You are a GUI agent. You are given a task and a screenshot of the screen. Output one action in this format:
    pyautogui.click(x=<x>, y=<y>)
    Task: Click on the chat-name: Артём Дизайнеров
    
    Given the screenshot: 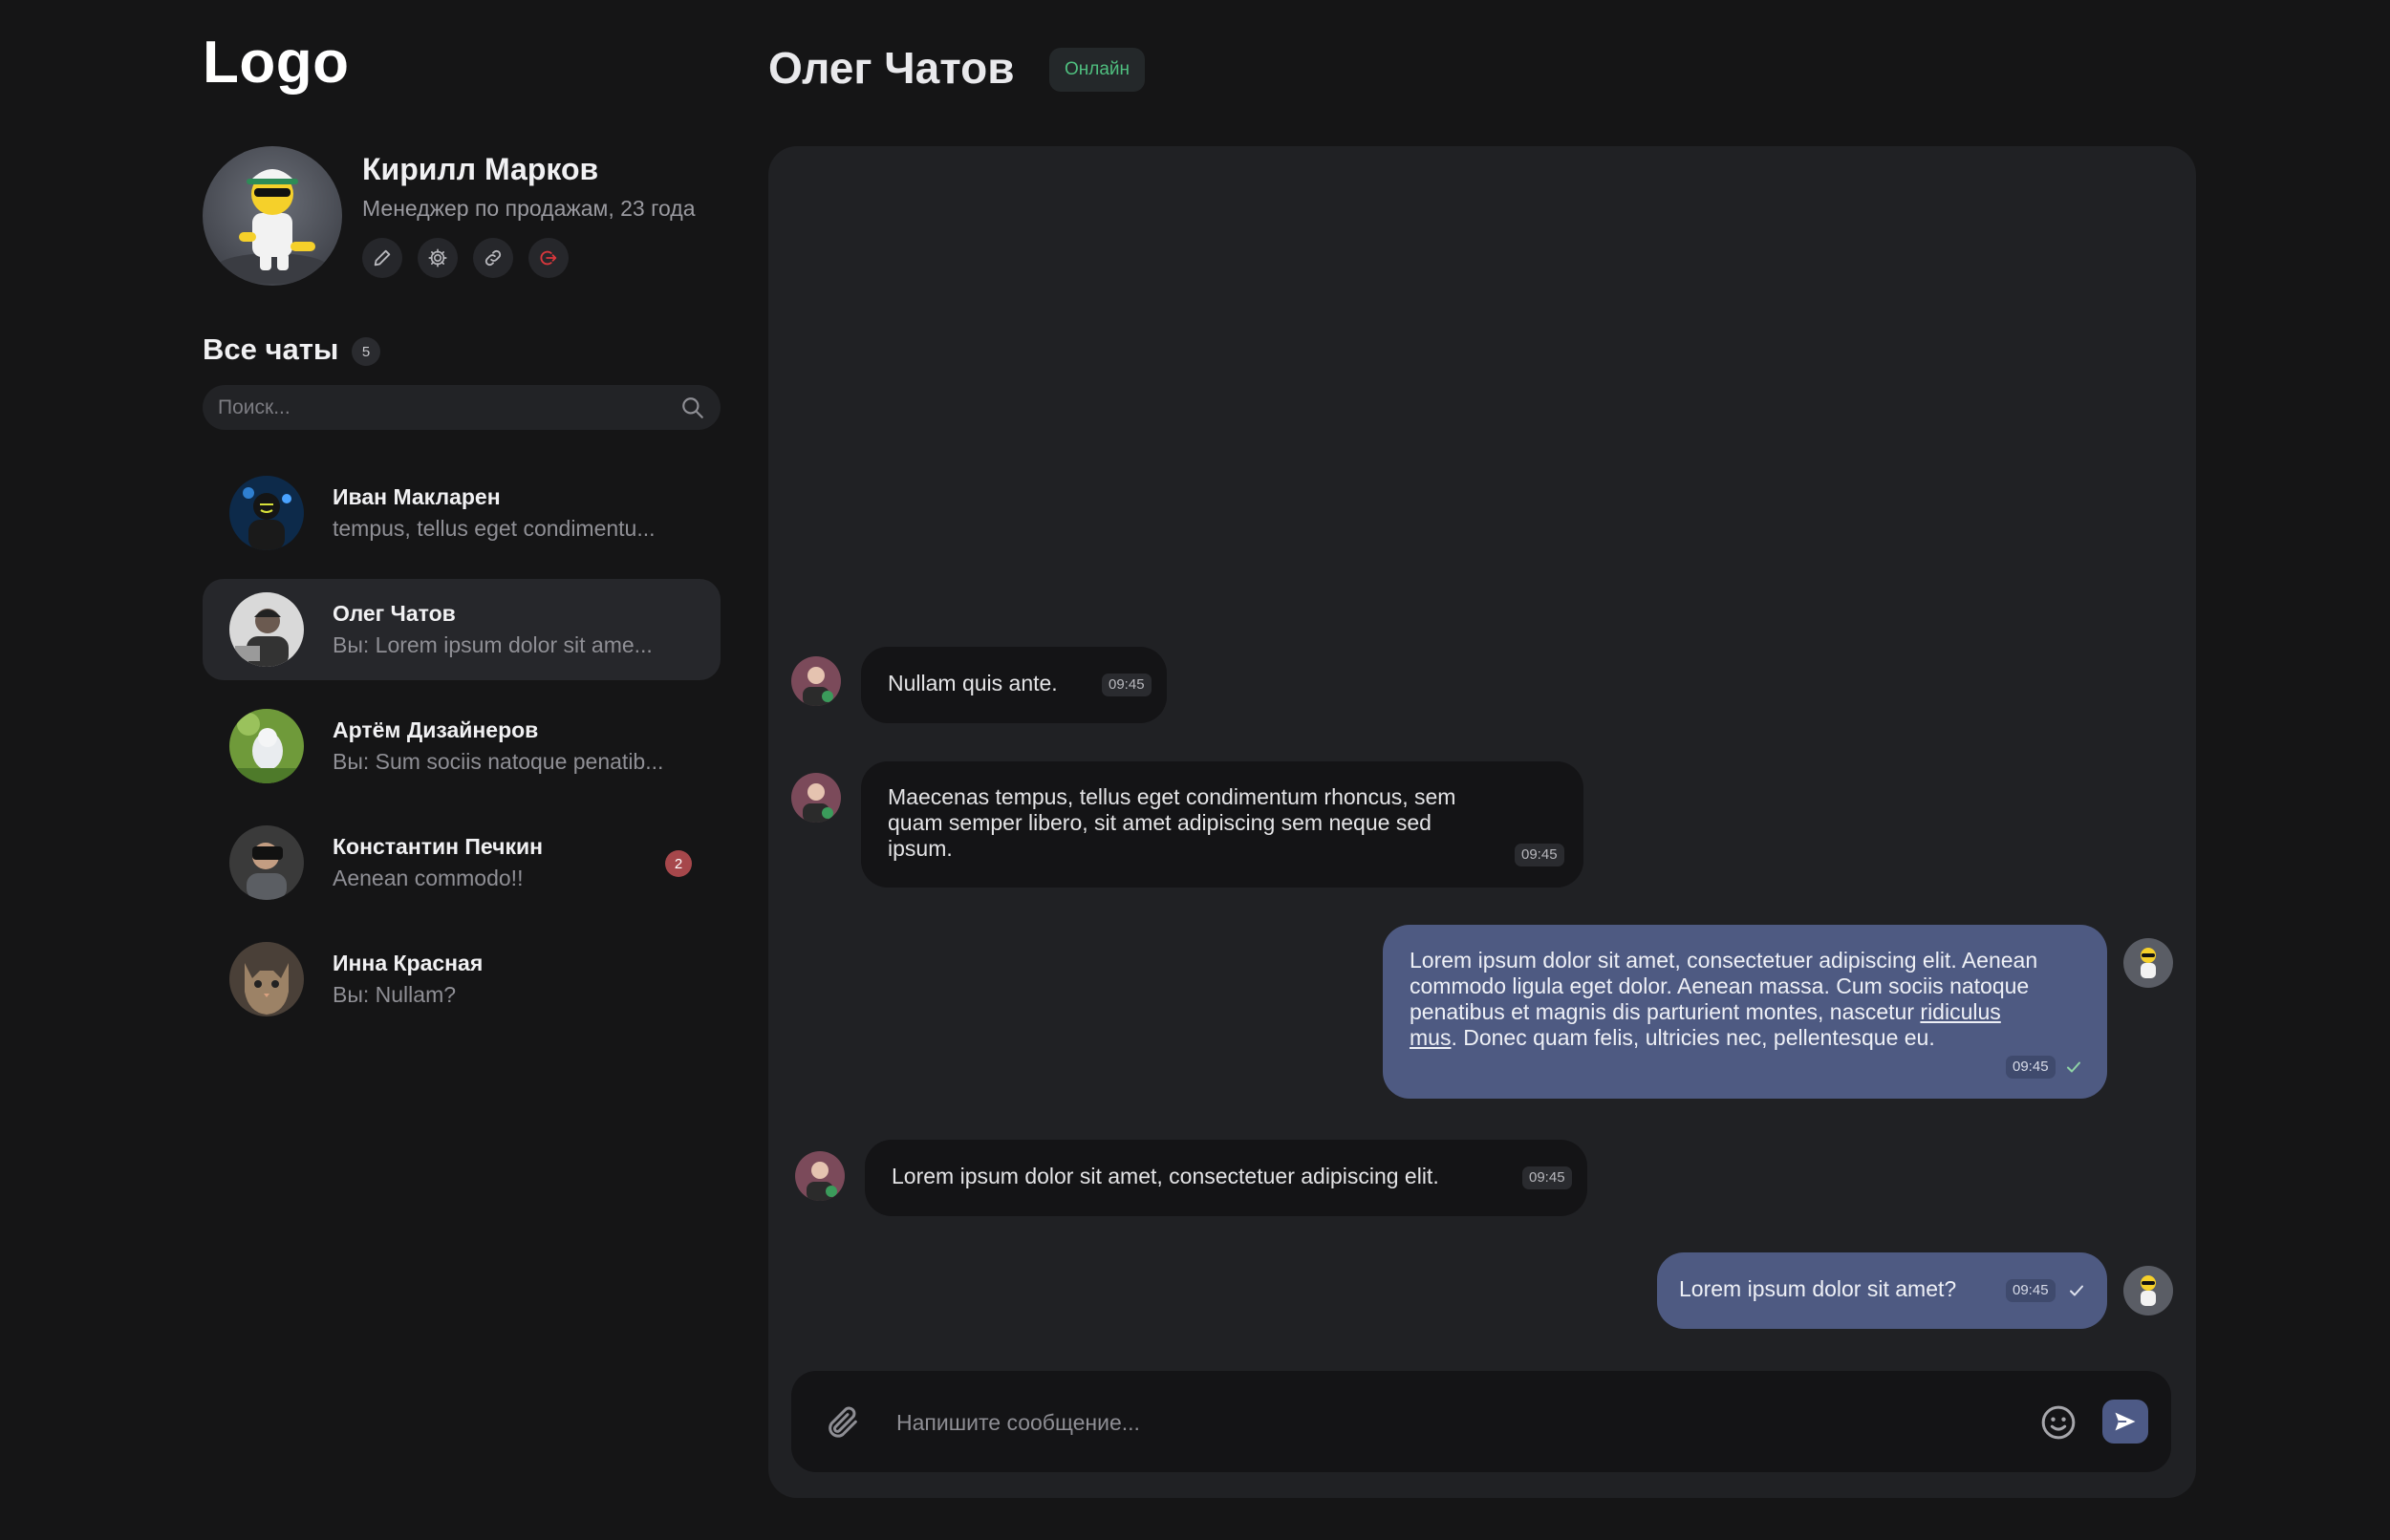 What is the action you would take?
    pyautogui.click(x=436, y=729)
    